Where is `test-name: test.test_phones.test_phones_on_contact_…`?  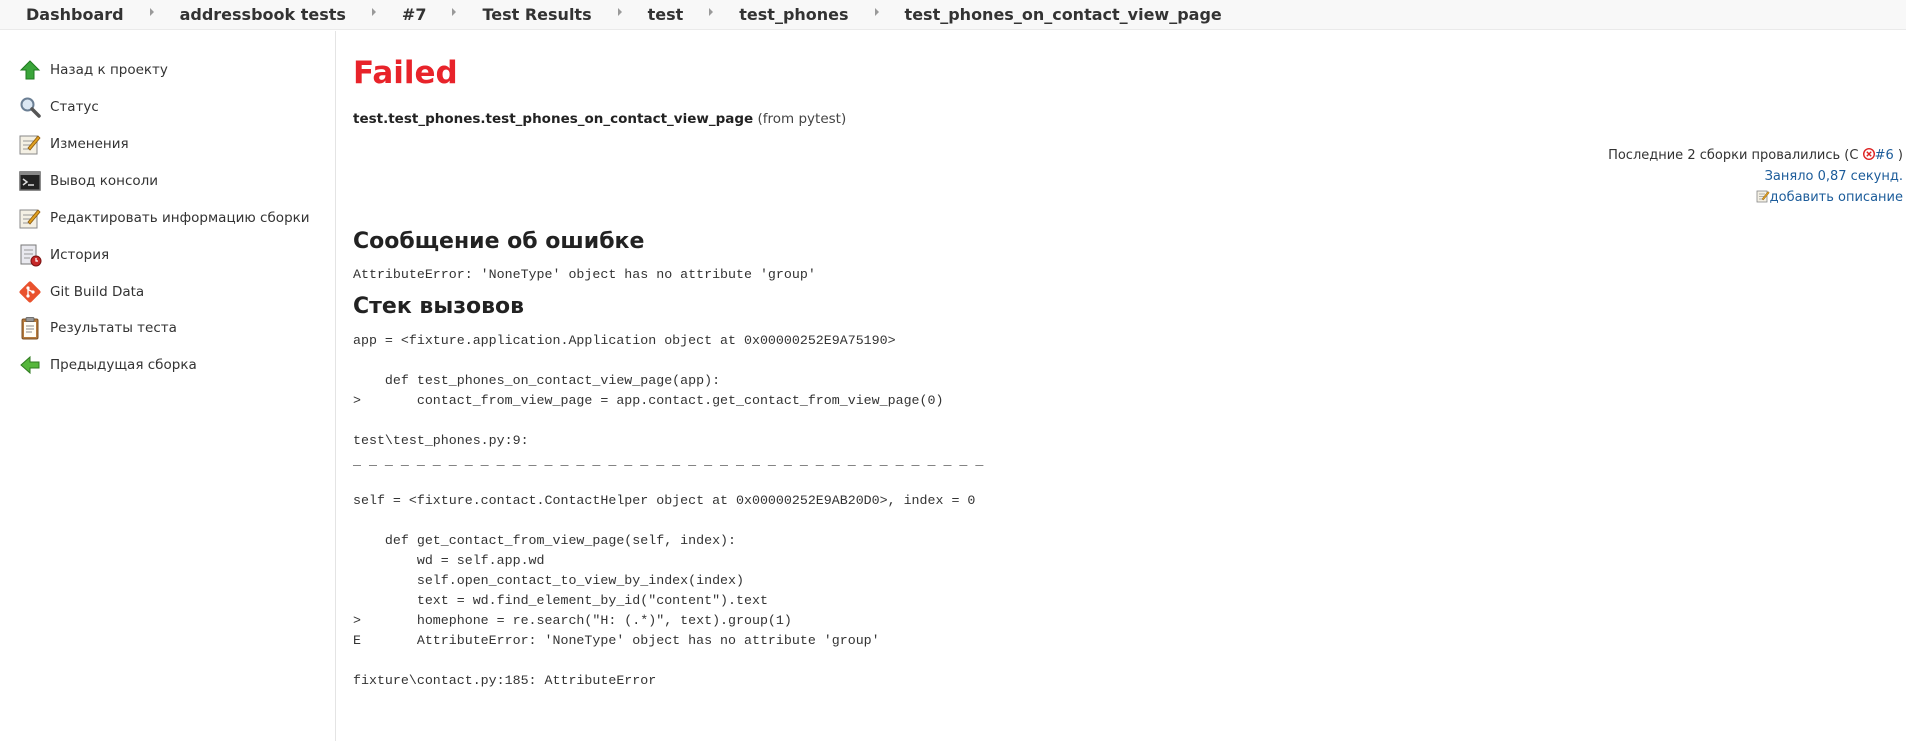 test-name: test.test_phones.test_phones_on_contact_… is located at coordinates (553, 119).